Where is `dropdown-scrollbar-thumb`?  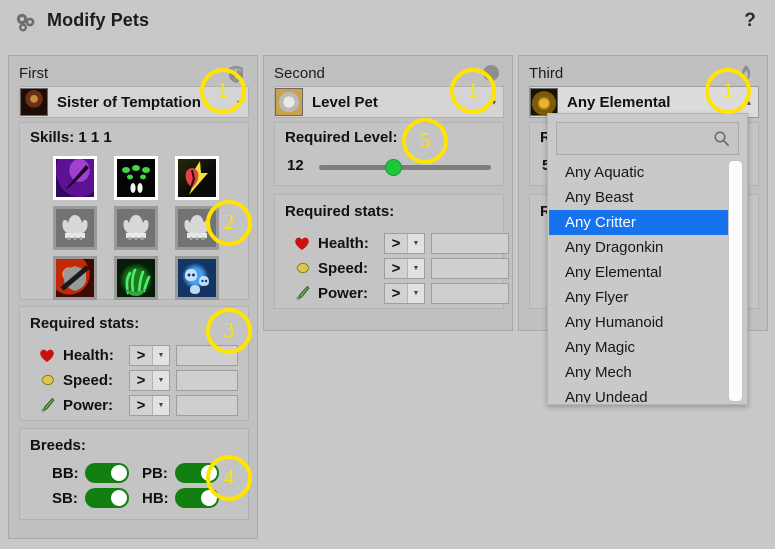
dropdown-scrollbar-thumb is located at coordinates (735, 281).